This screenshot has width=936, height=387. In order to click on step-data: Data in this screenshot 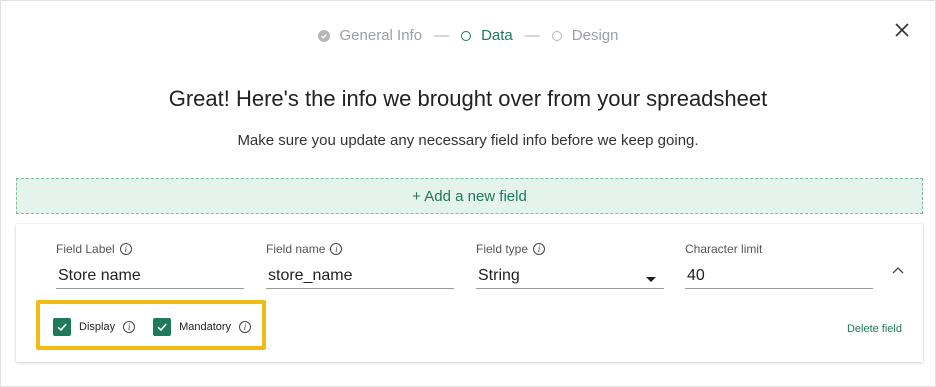, I will do `click(487, 35)`.